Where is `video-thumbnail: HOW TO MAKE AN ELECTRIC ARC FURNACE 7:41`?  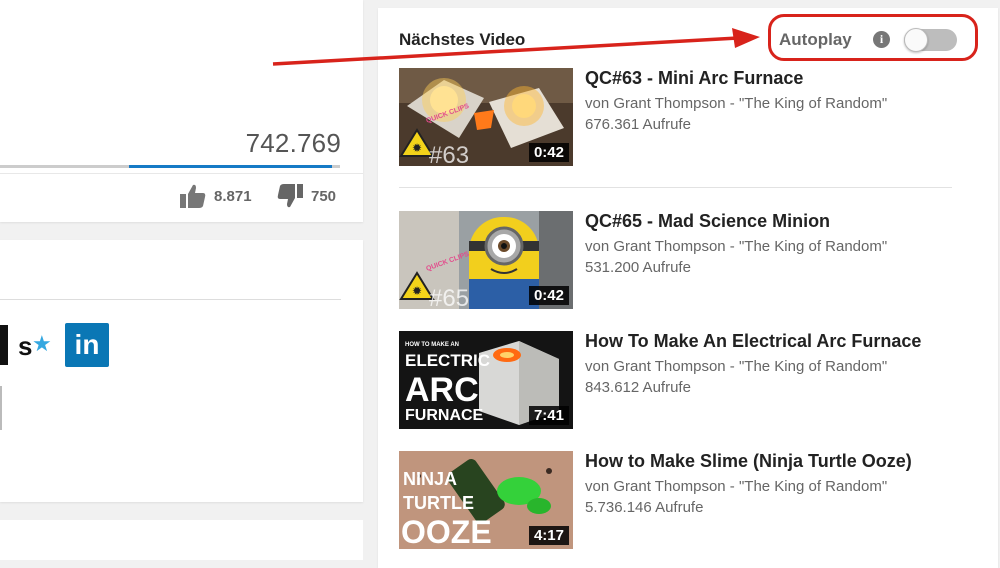
video-thumbnail: HOW TO MAKE AN ELECTRIC ARC FURNACE 7:41 is located at coordinates (486, 380).